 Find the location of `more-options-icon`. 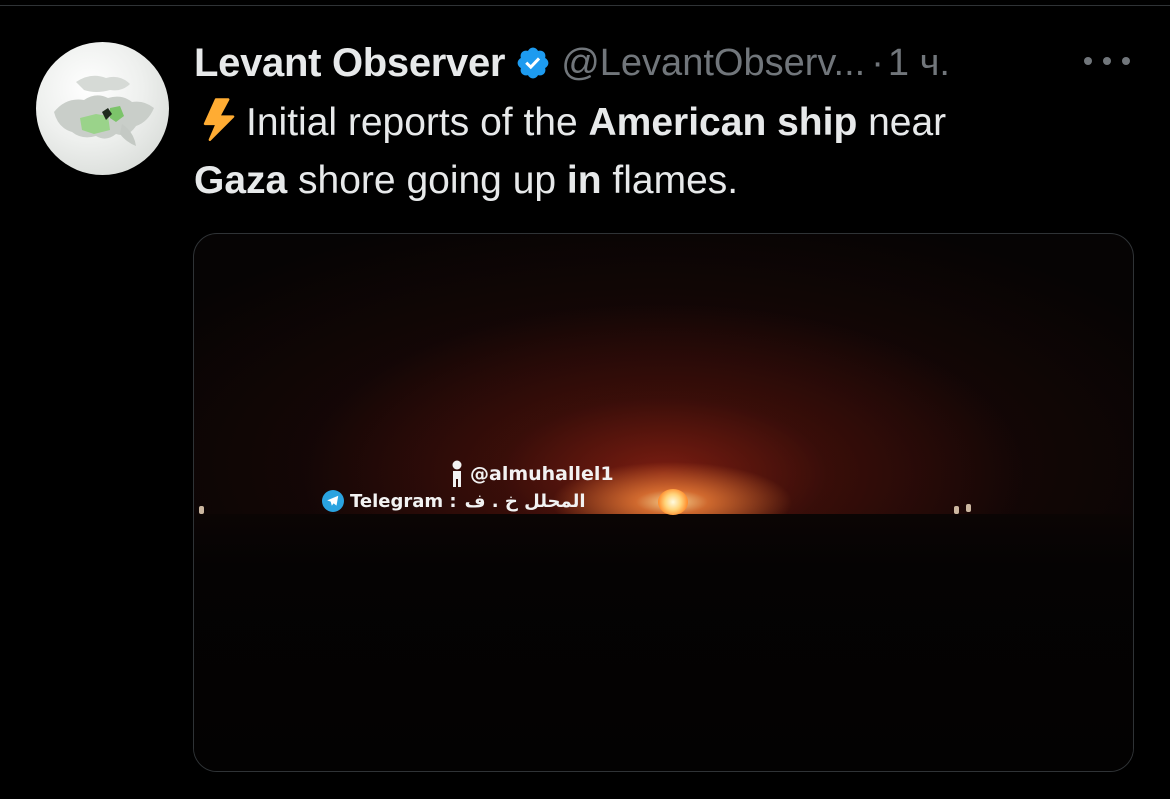

more-options-icon is located at coordinates (1107, 61).